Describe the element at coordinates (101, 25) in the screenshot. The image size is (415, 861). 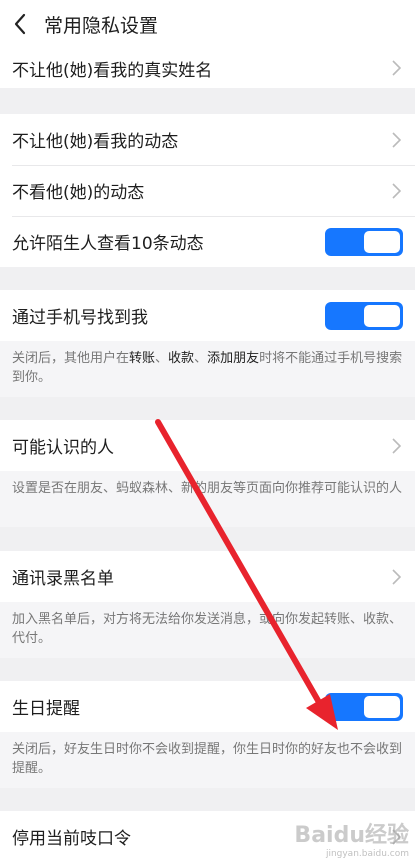
I see `page-title: 常用隐私设置` at that location.